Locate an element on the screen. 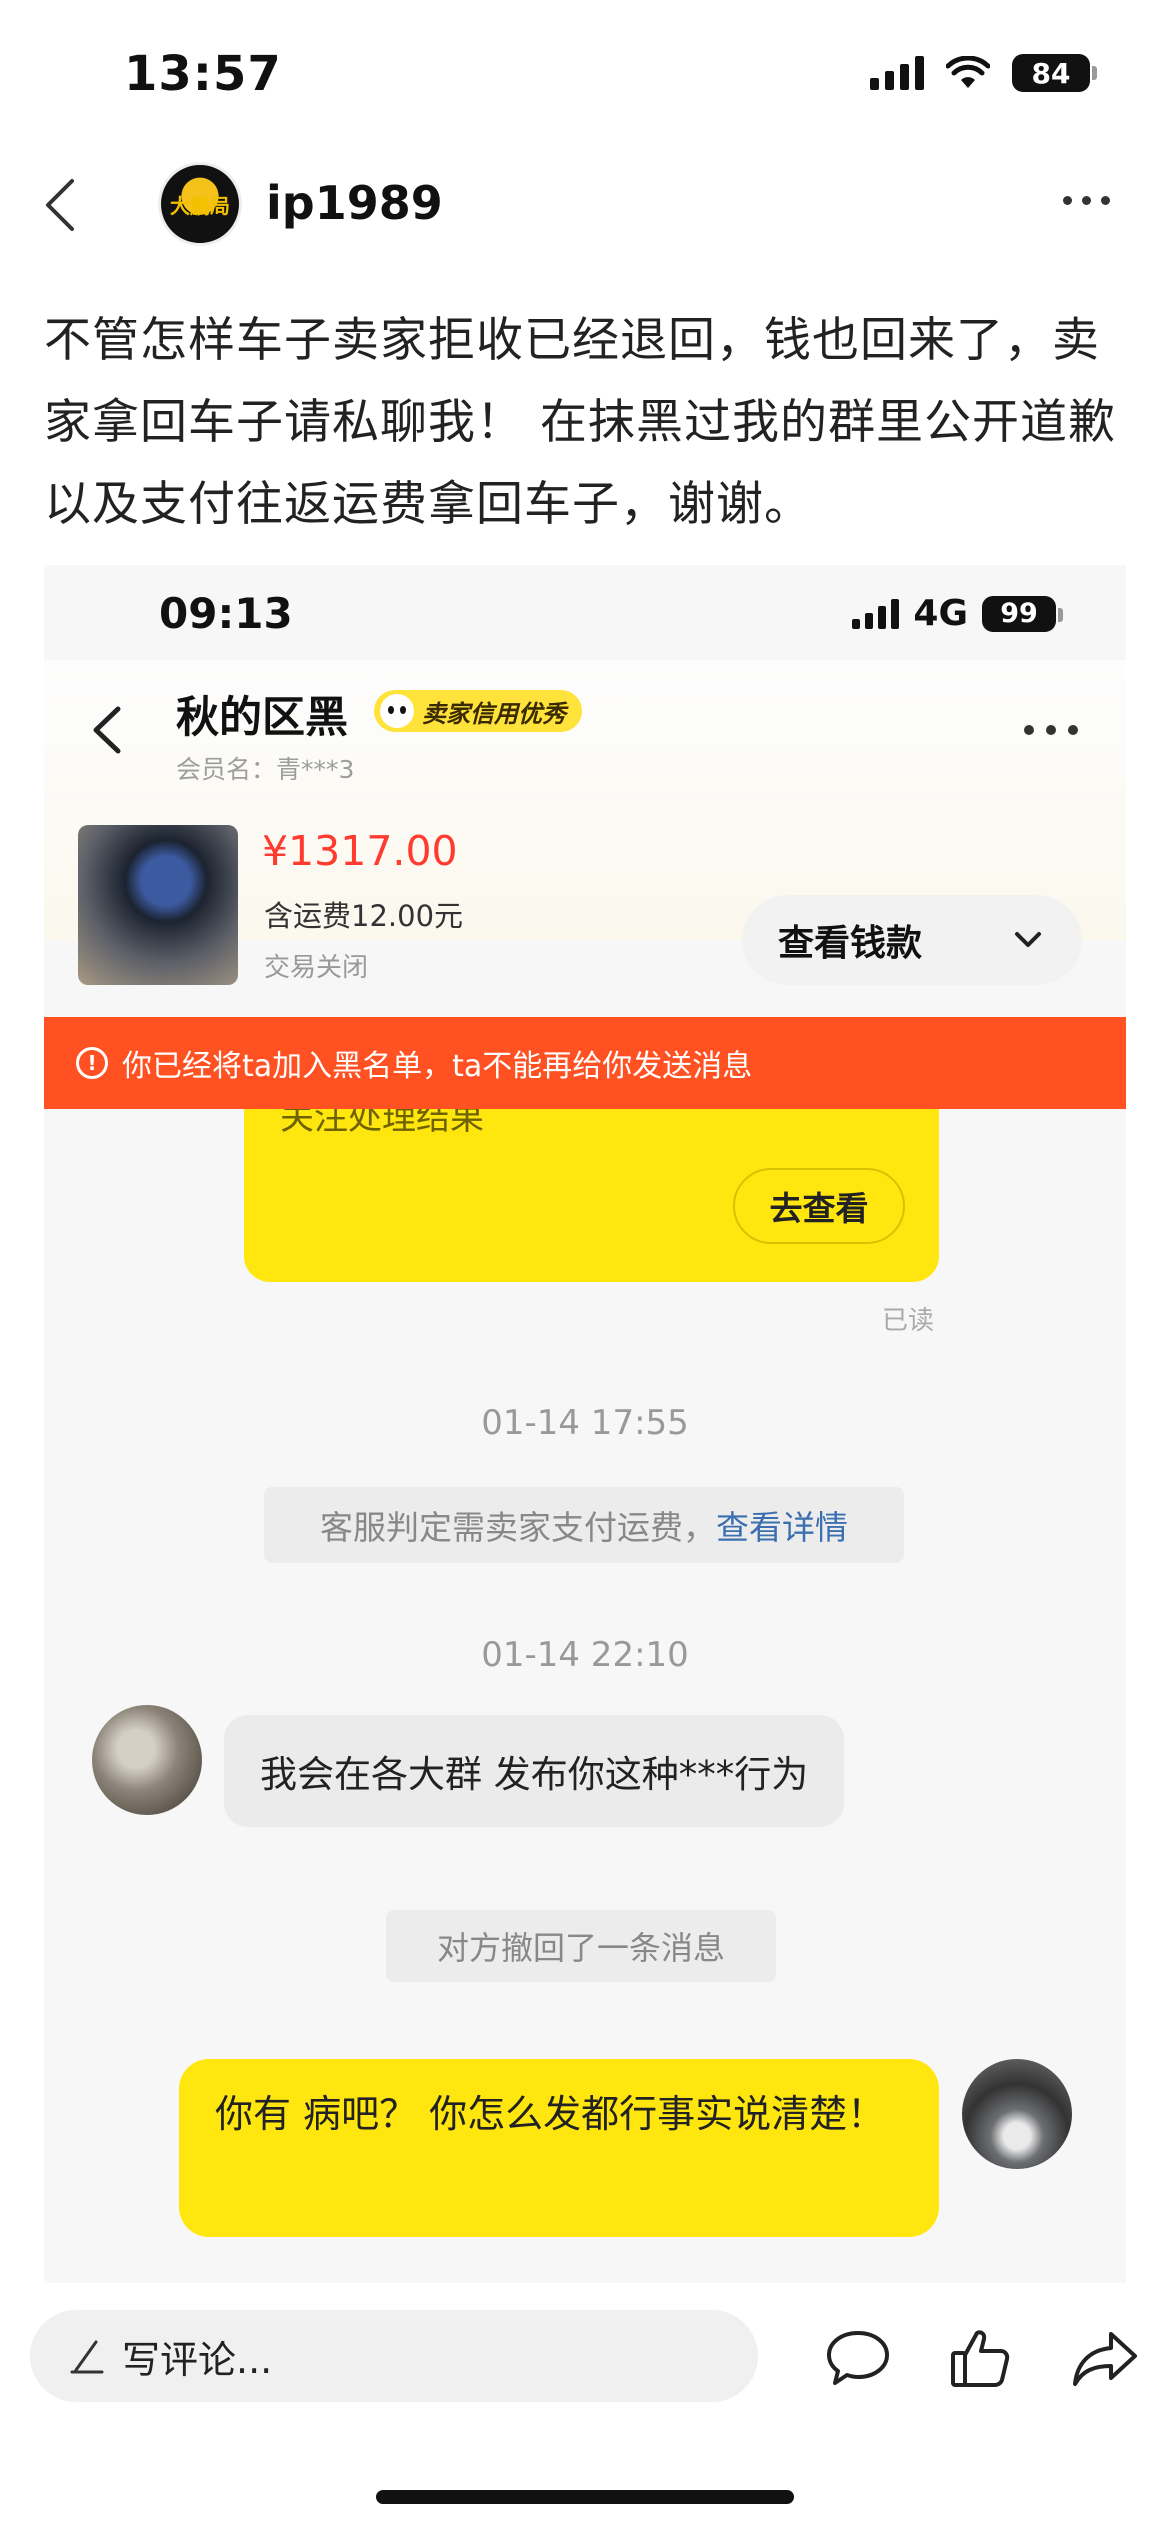 This screenshot has width=1170, height=2532. back-button is located at coordinates (60, 205).